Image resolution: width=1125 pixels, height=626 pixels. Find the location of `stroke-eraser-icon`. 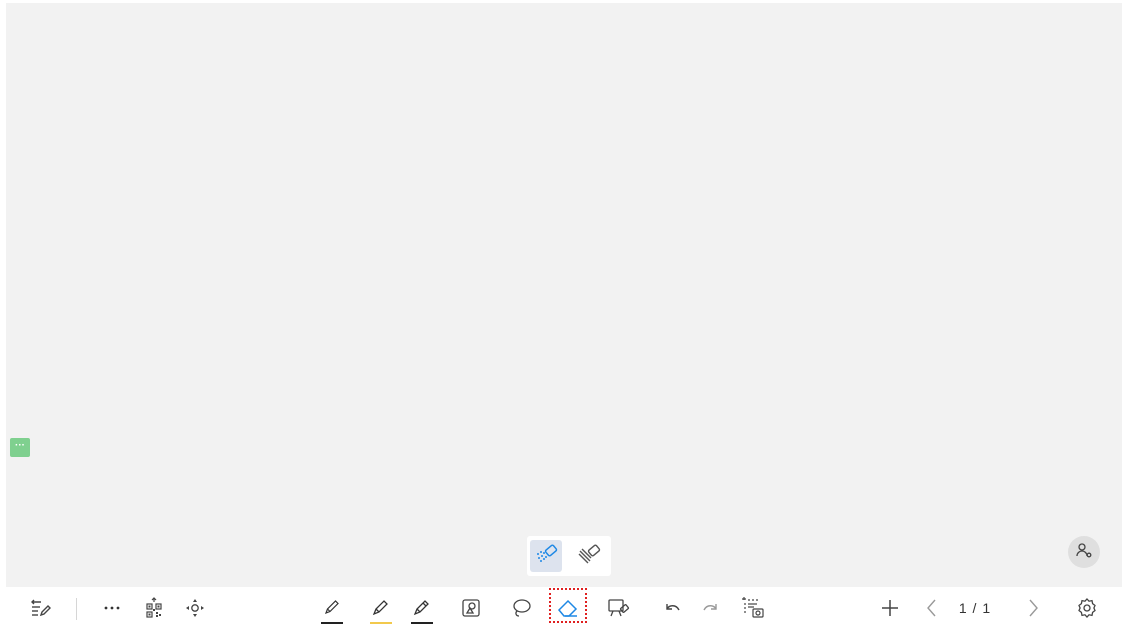

stroke-eraser-icon is located at coordinates (589, 556).